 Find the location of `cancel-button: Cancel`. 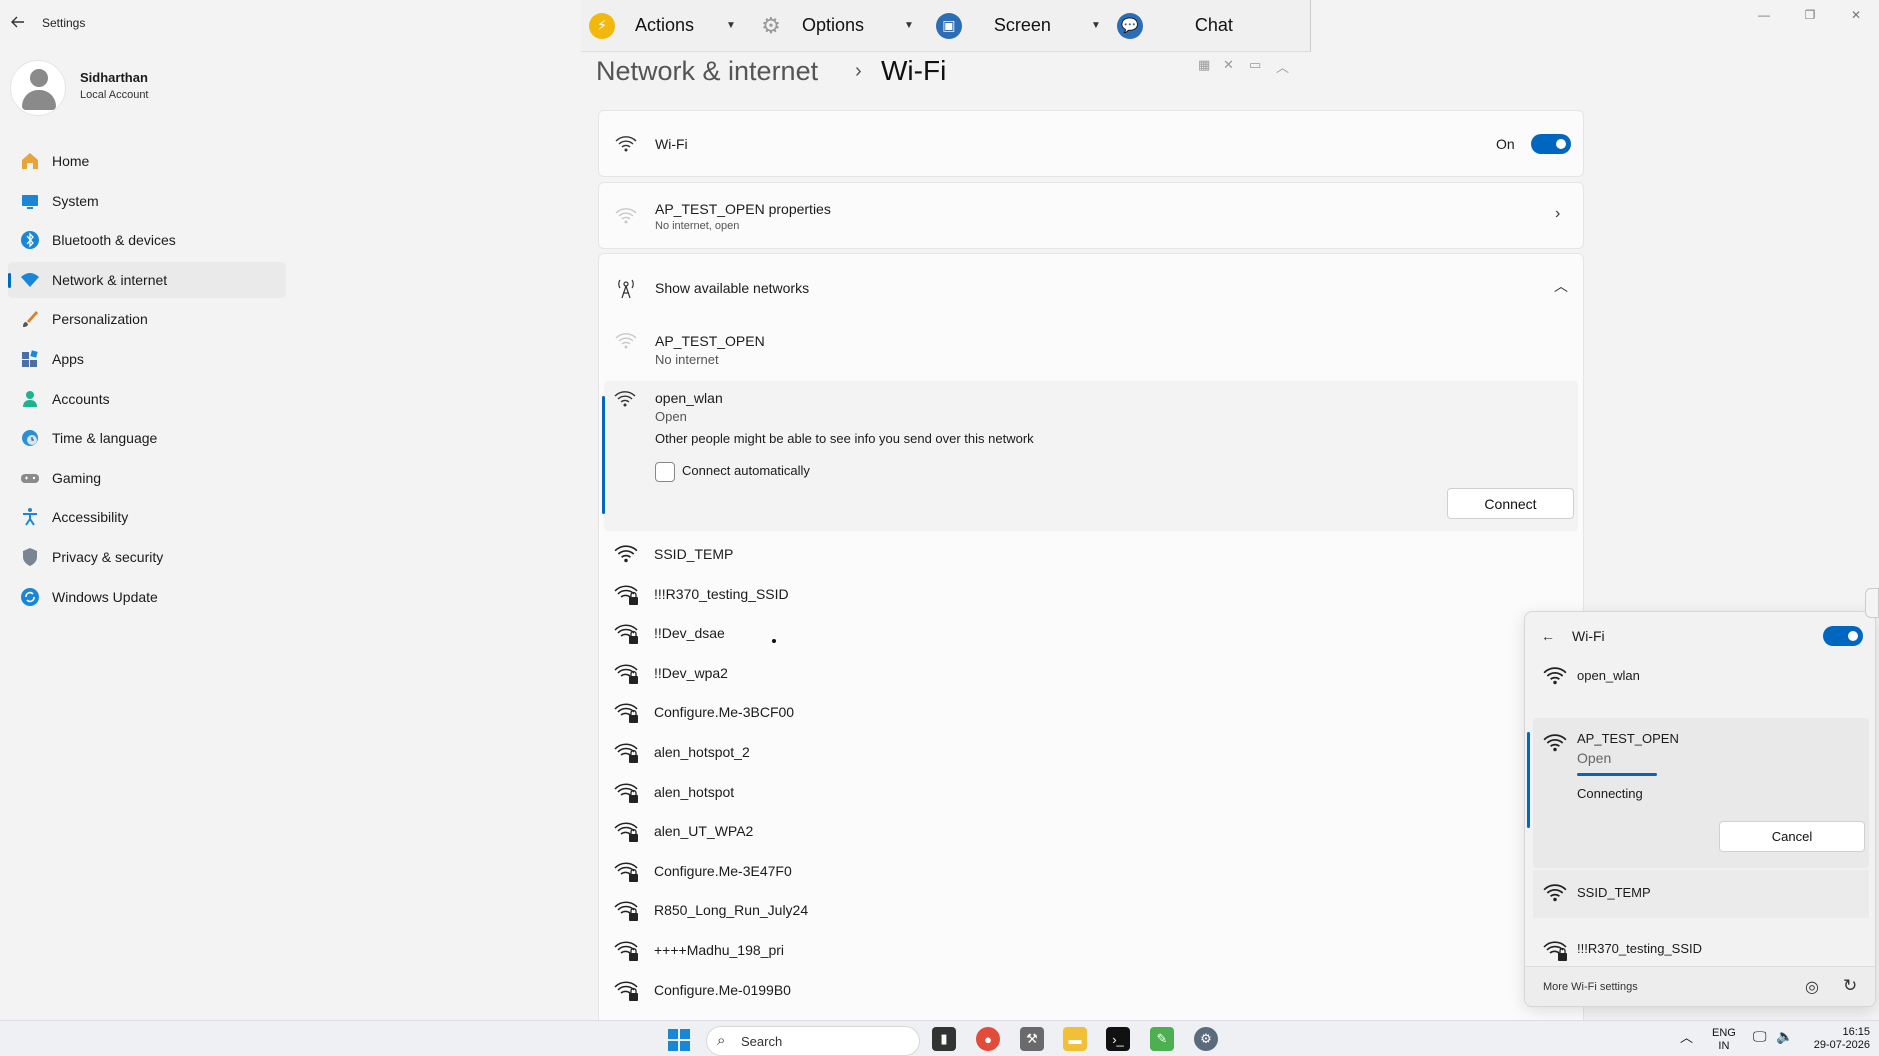

cancel-button: Cancel is located at coordinates (1792, 836).